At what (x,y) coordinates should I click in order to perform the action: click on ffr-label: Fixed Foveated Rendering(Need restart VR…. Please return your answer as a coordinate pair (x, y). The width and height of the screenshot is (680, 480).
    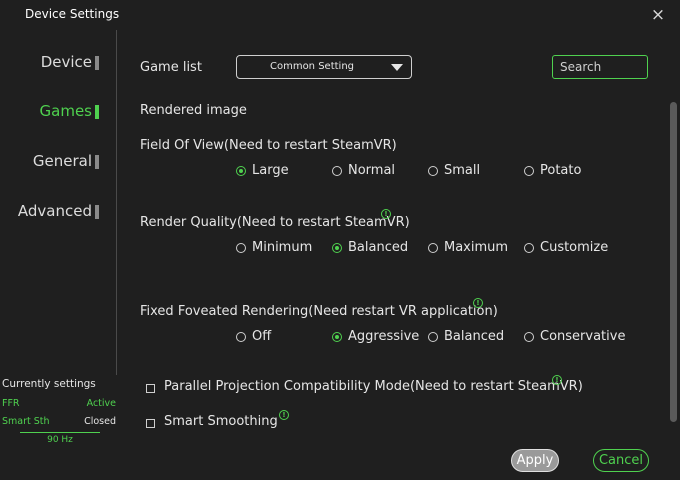
    Looking at the image, I should click on (319, 311).